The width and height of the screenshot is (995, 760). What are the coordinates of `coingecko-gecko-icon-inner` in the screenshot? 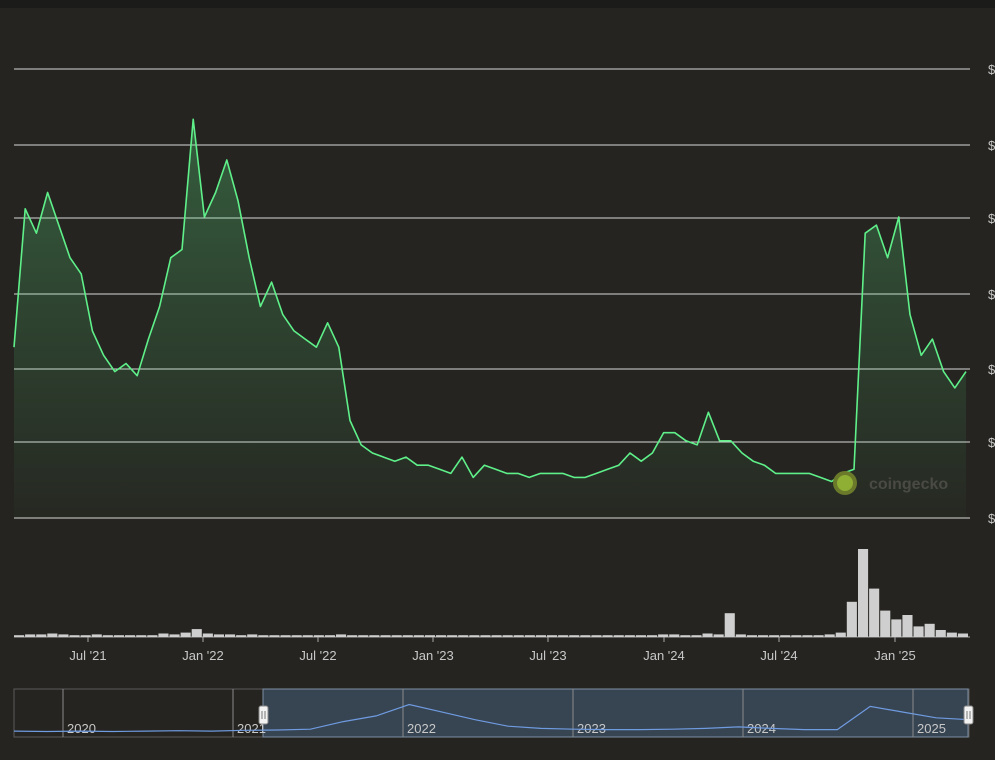 It's located at (845, 483).